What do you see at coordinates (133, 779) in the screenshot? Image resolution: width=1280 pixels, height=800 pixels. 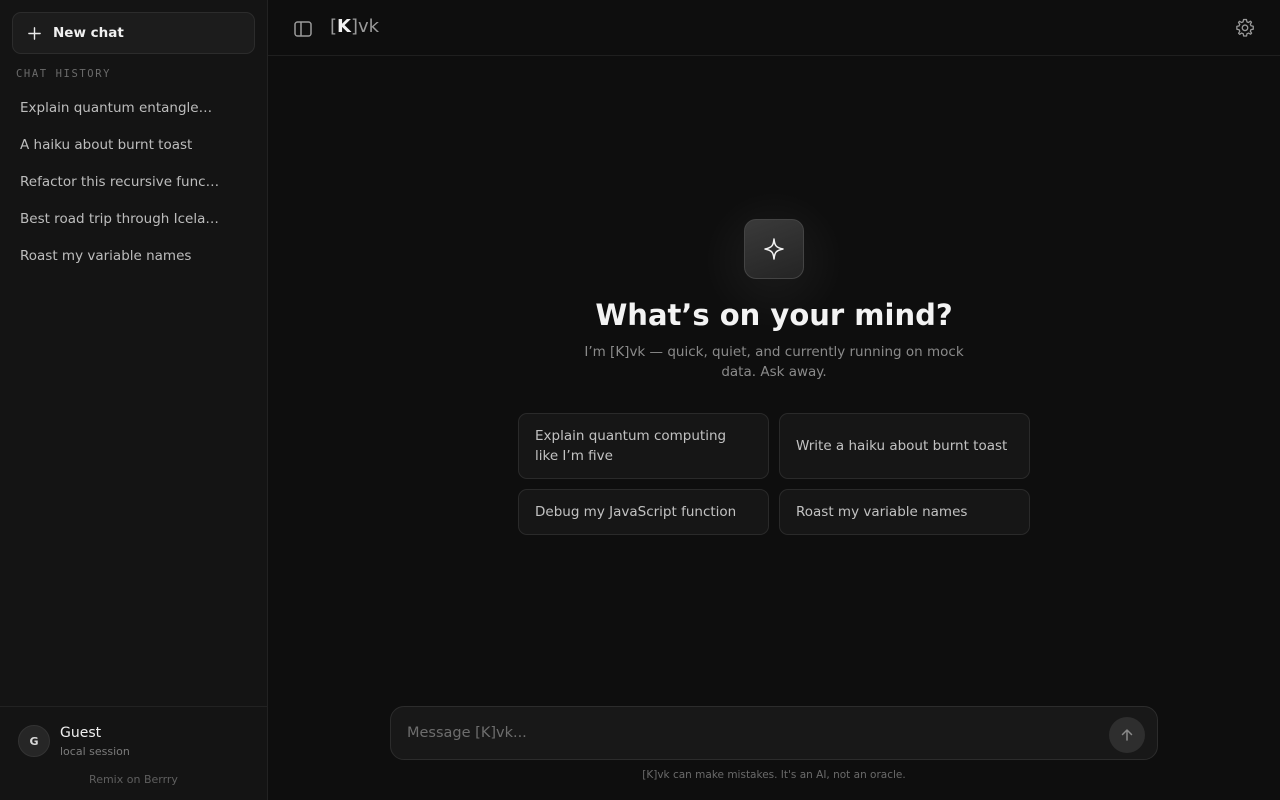 I see `remix-link: Remix on Berrry` at bounding box center [133, 779].